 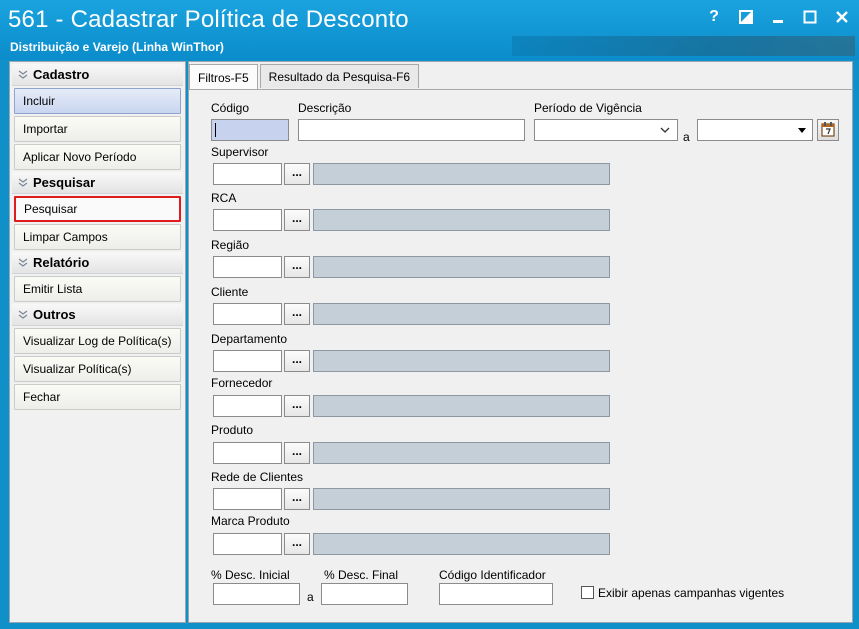 I want to click on section-title: Pesquisar, so click(x=64, y=182).